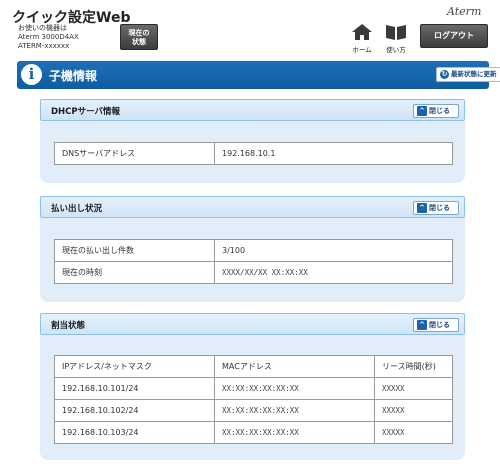  Describe the element at coordinates (134, 250) in the screenshot. I see `table-cell-label: 現在の払い出し件数` at that location.